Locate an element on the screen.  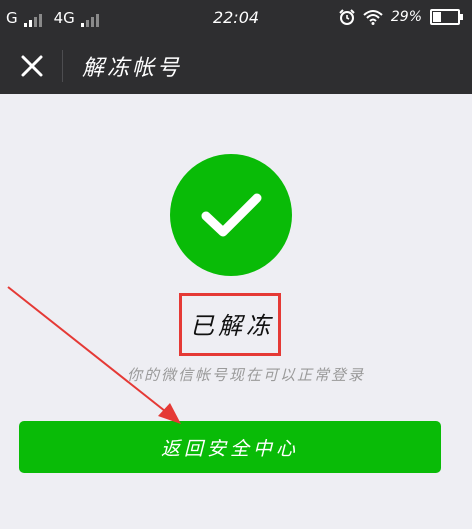
checkmark-icon is located at coordinates (231, 215).